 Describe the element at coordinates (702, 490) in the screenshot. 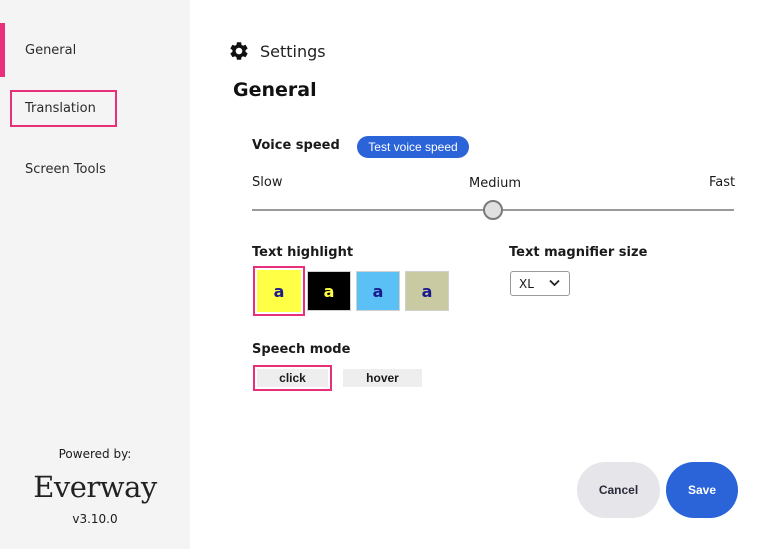

I see `save-button: Save` at that location.